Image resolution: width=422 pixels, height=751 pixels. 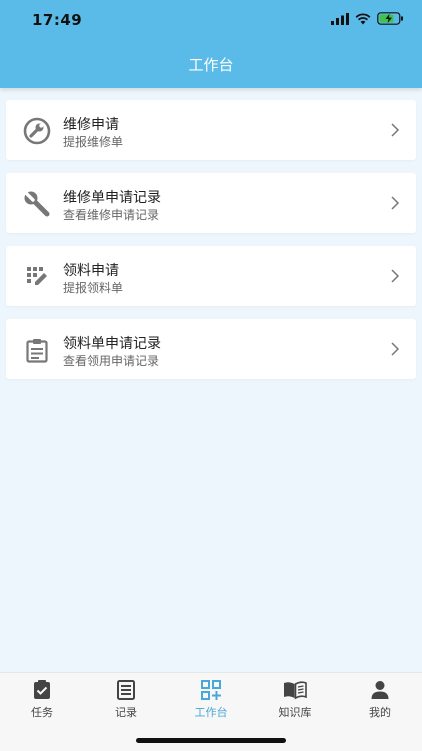 I want to click on book-icon, so click(x=295, y=690).